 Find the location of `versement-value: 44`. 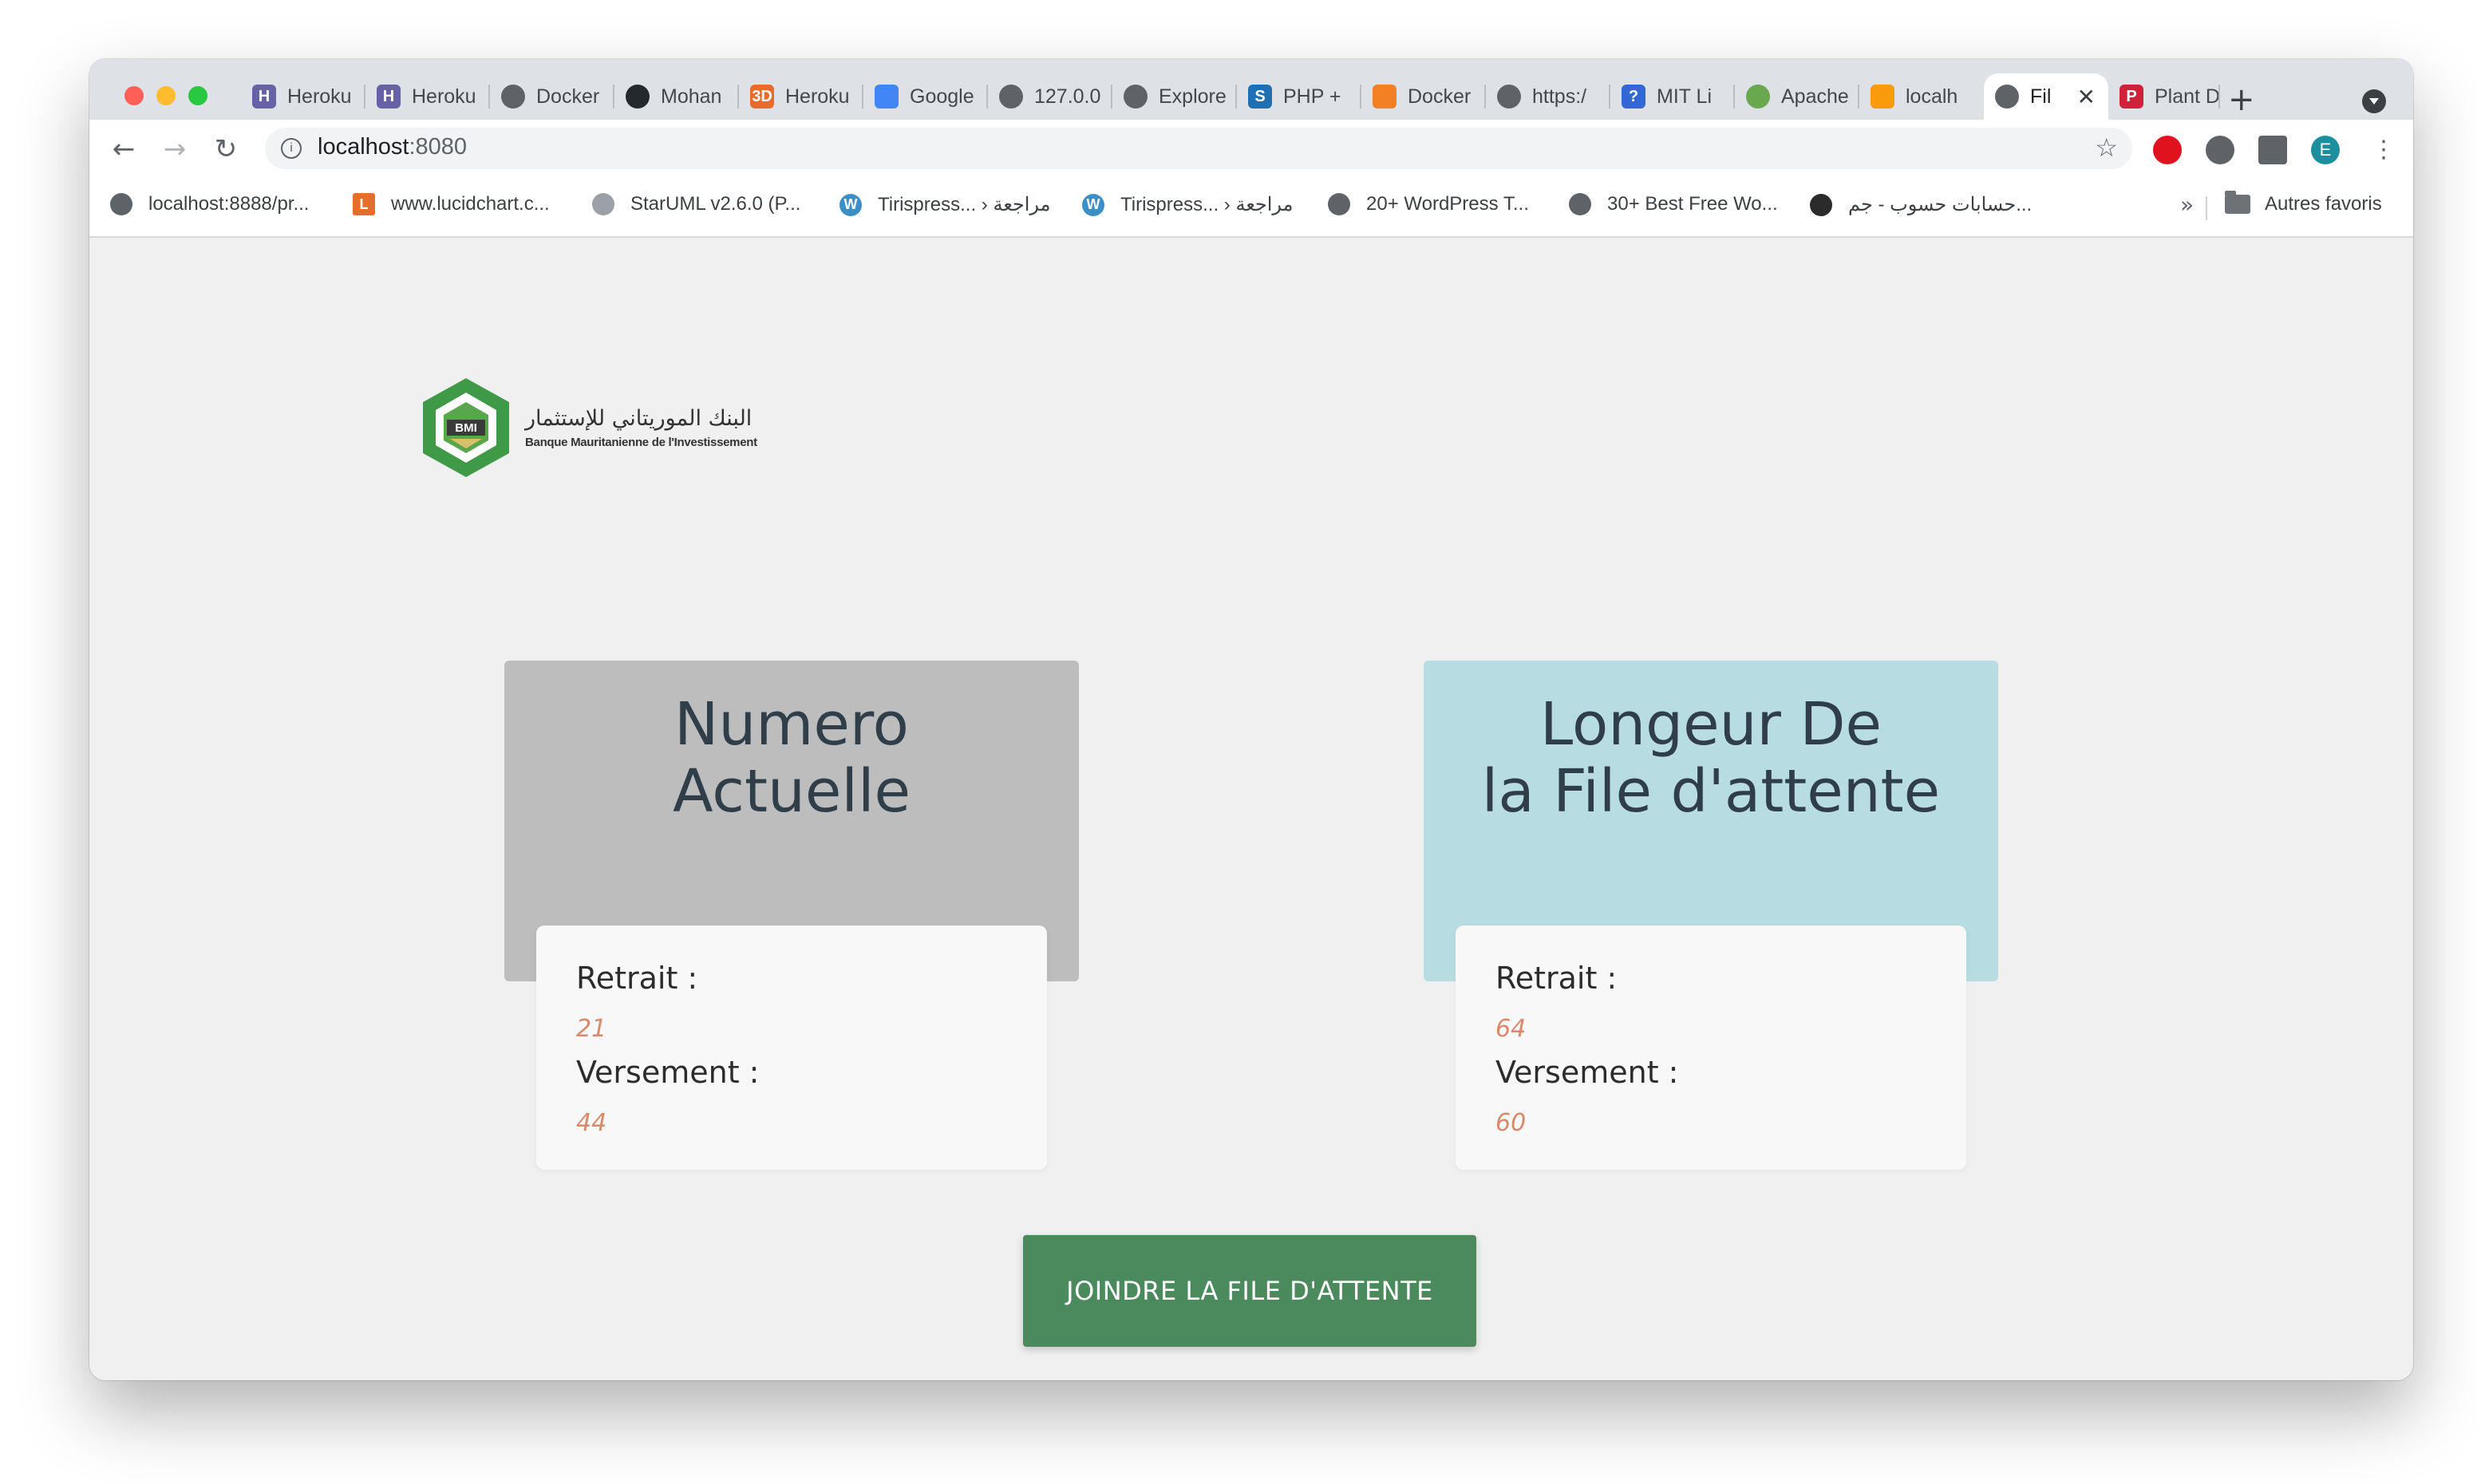

versement-value: 44 is located at coordinates (592, 1123).